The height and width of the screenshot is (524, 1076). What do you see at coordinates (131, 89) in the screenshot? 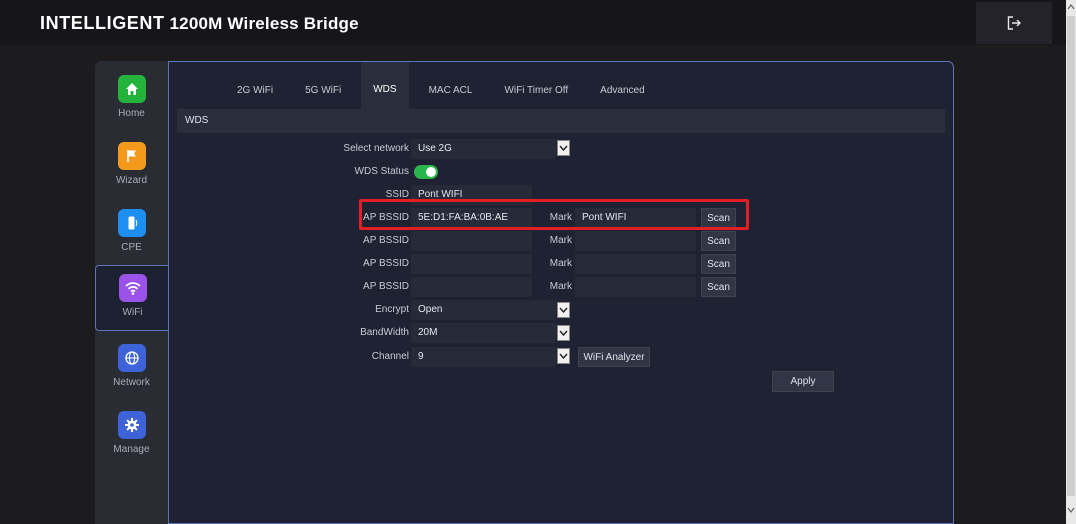
I see `home-icon` at bounding box center [131, 89].